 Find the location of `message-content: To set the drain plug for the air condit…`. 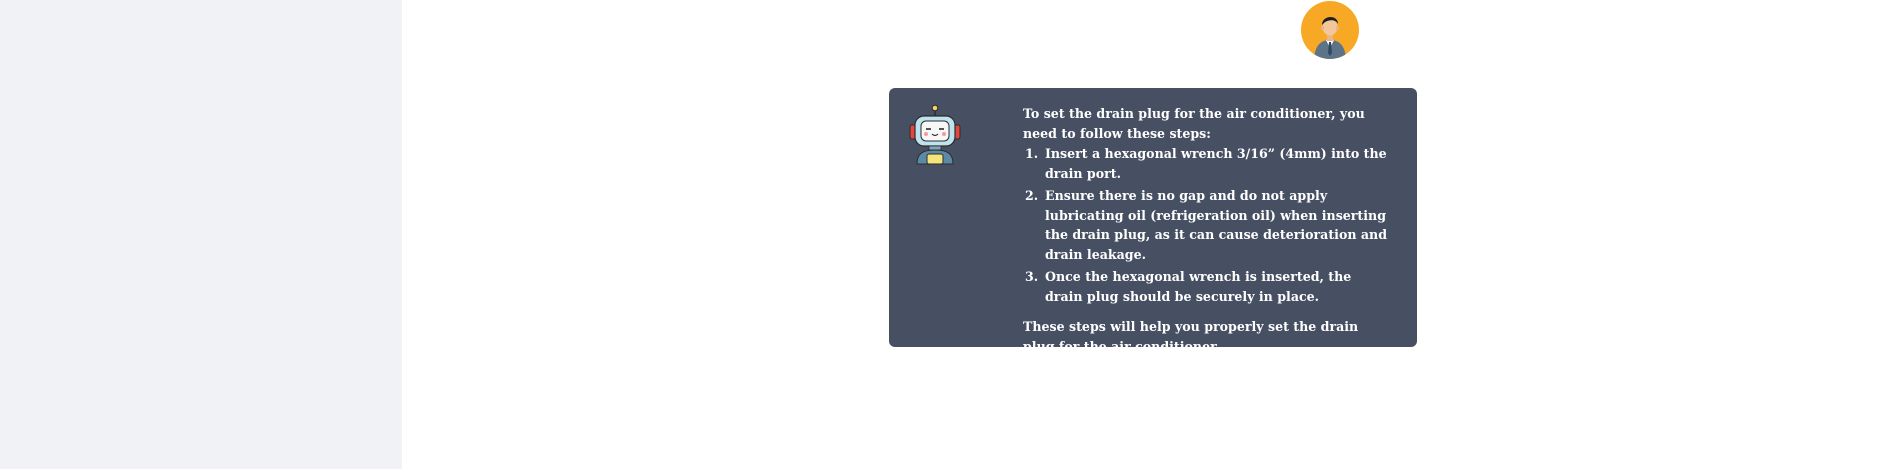

message-content: To set the drain plug for the air condit… is located at coordinates (1208, 230).